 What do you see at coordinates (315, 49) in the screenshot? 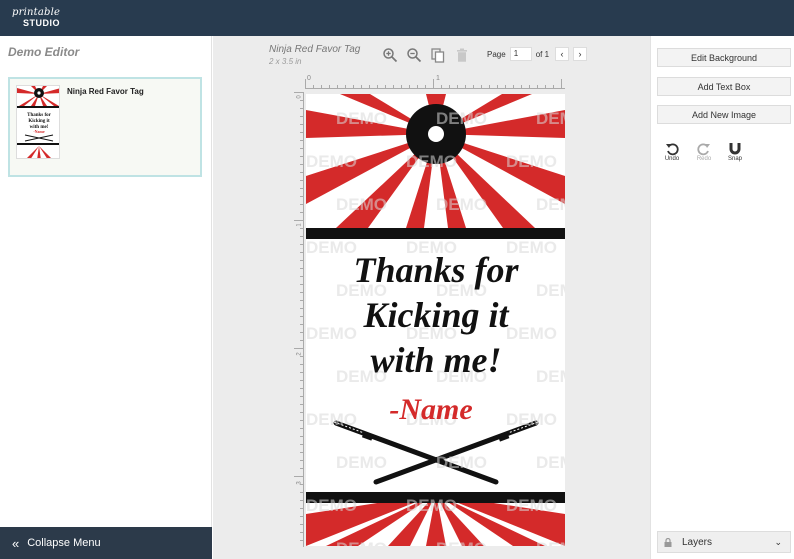
I see `document-title: Ninja Red Favor Tag` at bounding box center [315, 49].